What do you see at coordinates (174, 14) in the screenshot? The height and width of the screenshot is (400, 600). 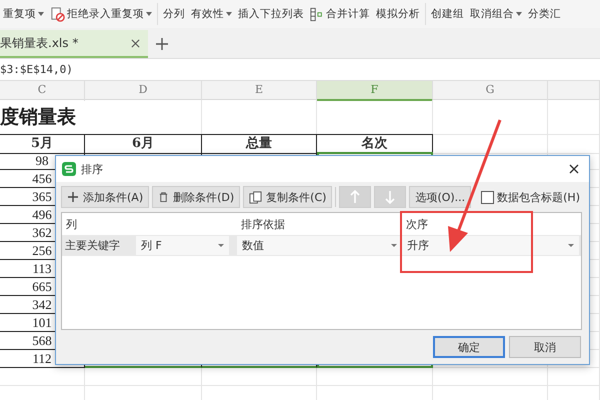 I see `toolbar-button: 分列` at bounding box center [174, 14].